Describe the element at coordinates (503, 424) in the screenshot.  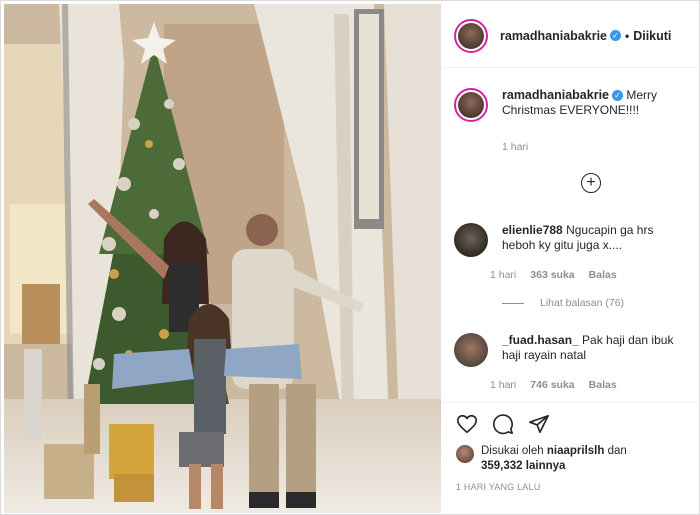
I see `comment-icon` at that location.